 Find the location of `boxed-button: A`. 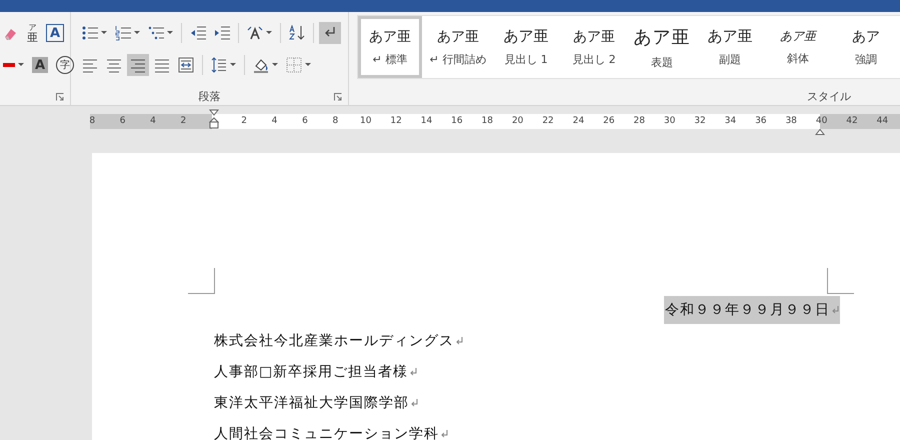

boxed-button: A is located at coordinates (55, 33).